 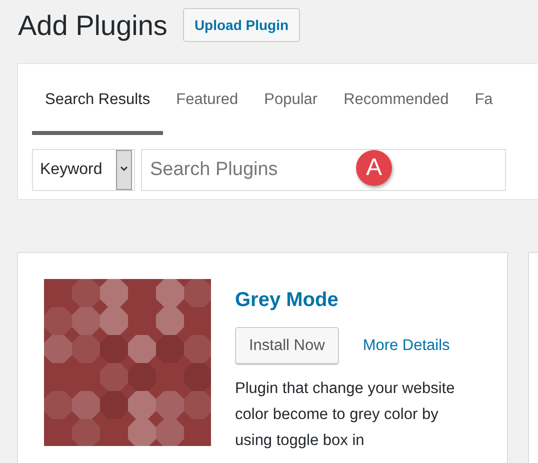 What do you see at coordinates (406, 346) in the screenshot?
I see `more-details-link: More Details` at bounding box center [406, 346].